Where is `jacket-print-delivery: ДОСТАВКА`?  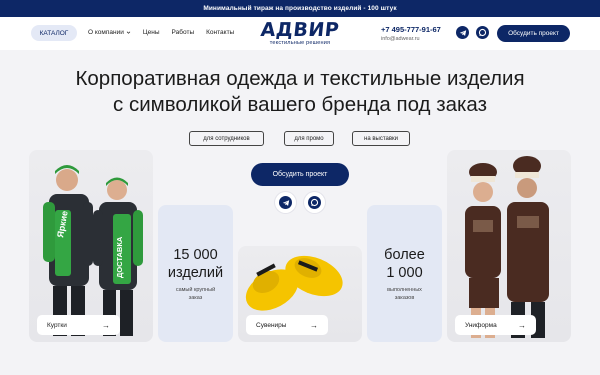 jacket-print-delivery: ДОСТАВКА is located at coordinates (119, 257).